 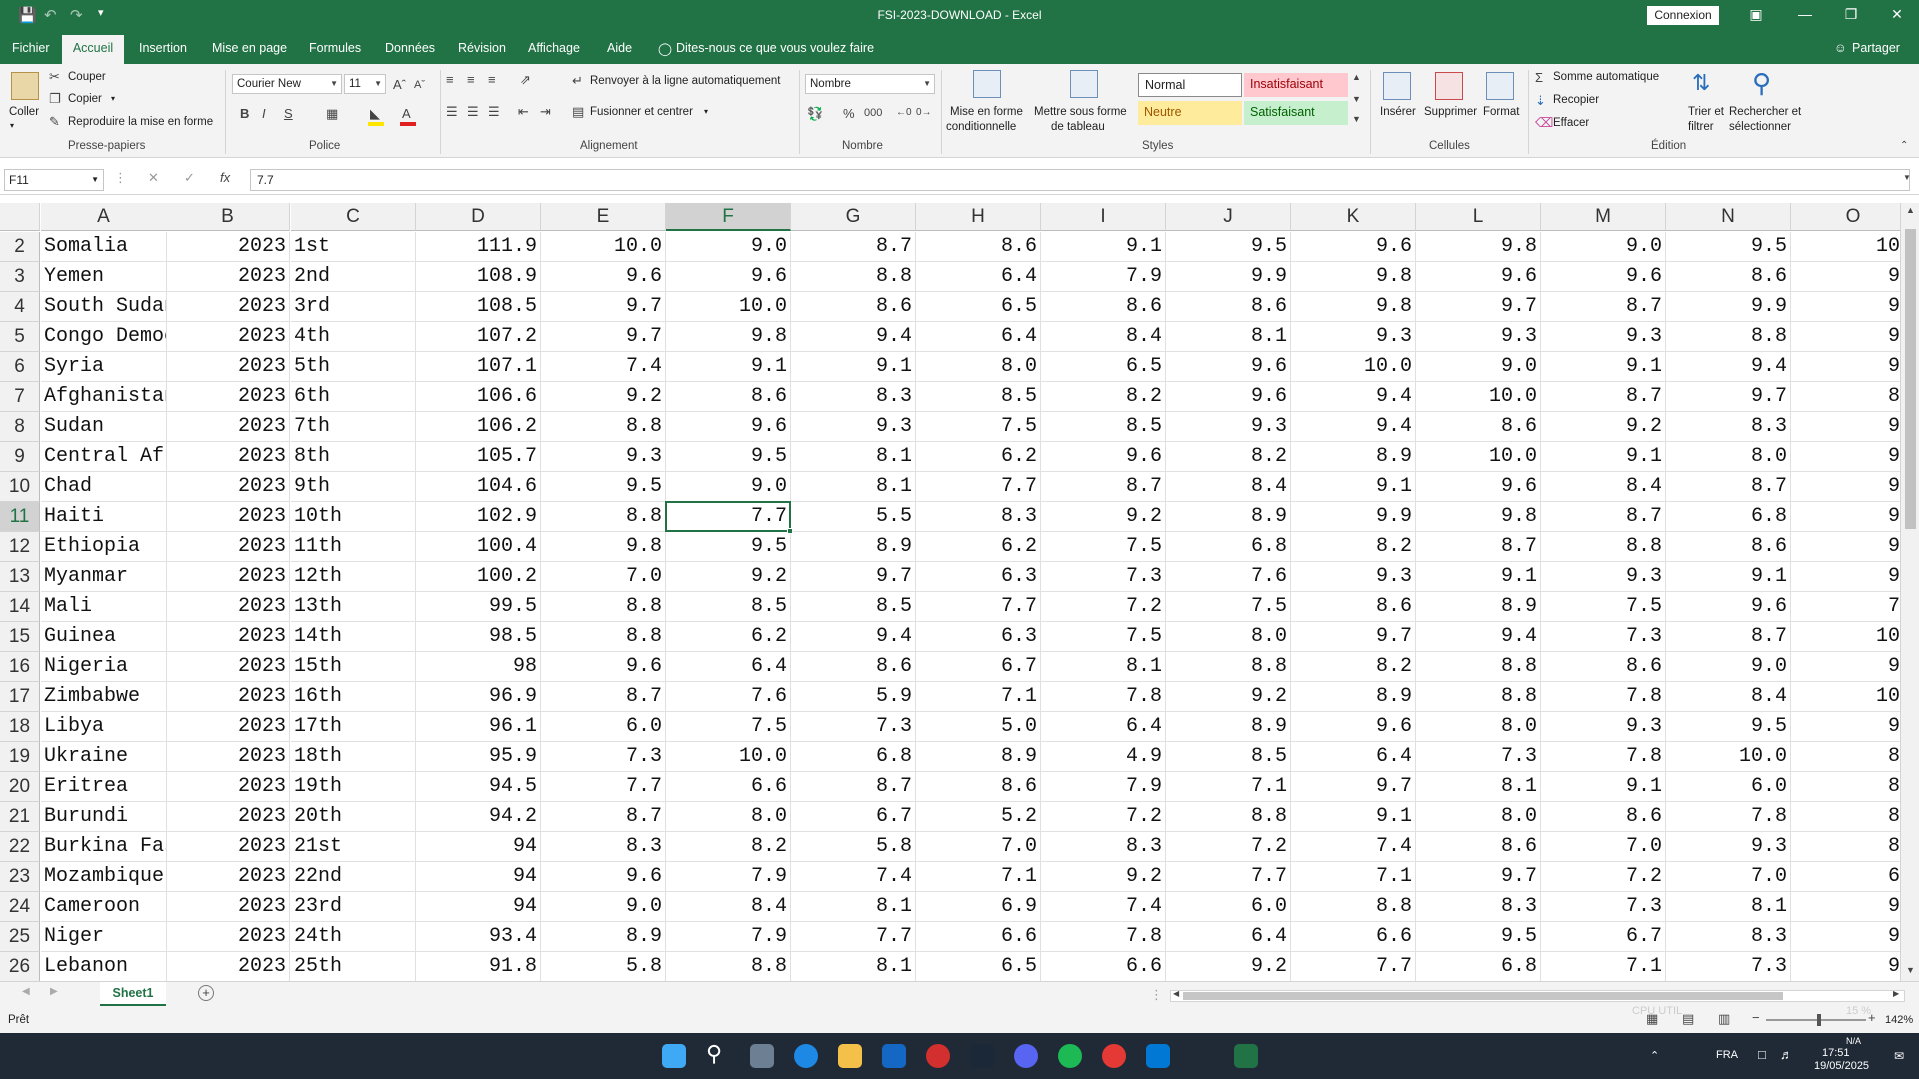 I want to click on cell-j11: 8.9, so click(x=1228, y=517).